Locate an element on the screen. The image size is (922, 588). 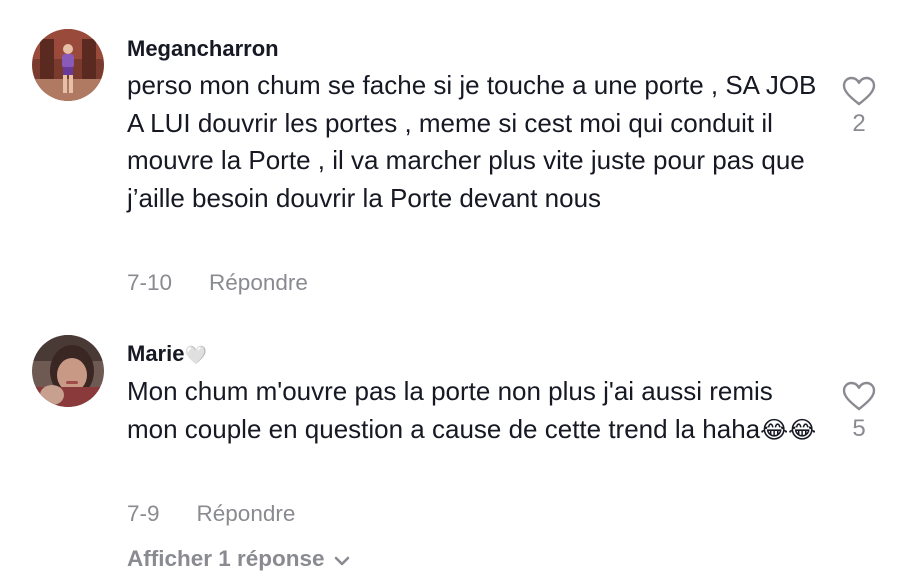
comment-date: 7-10 is located at coordinates (150, 282).